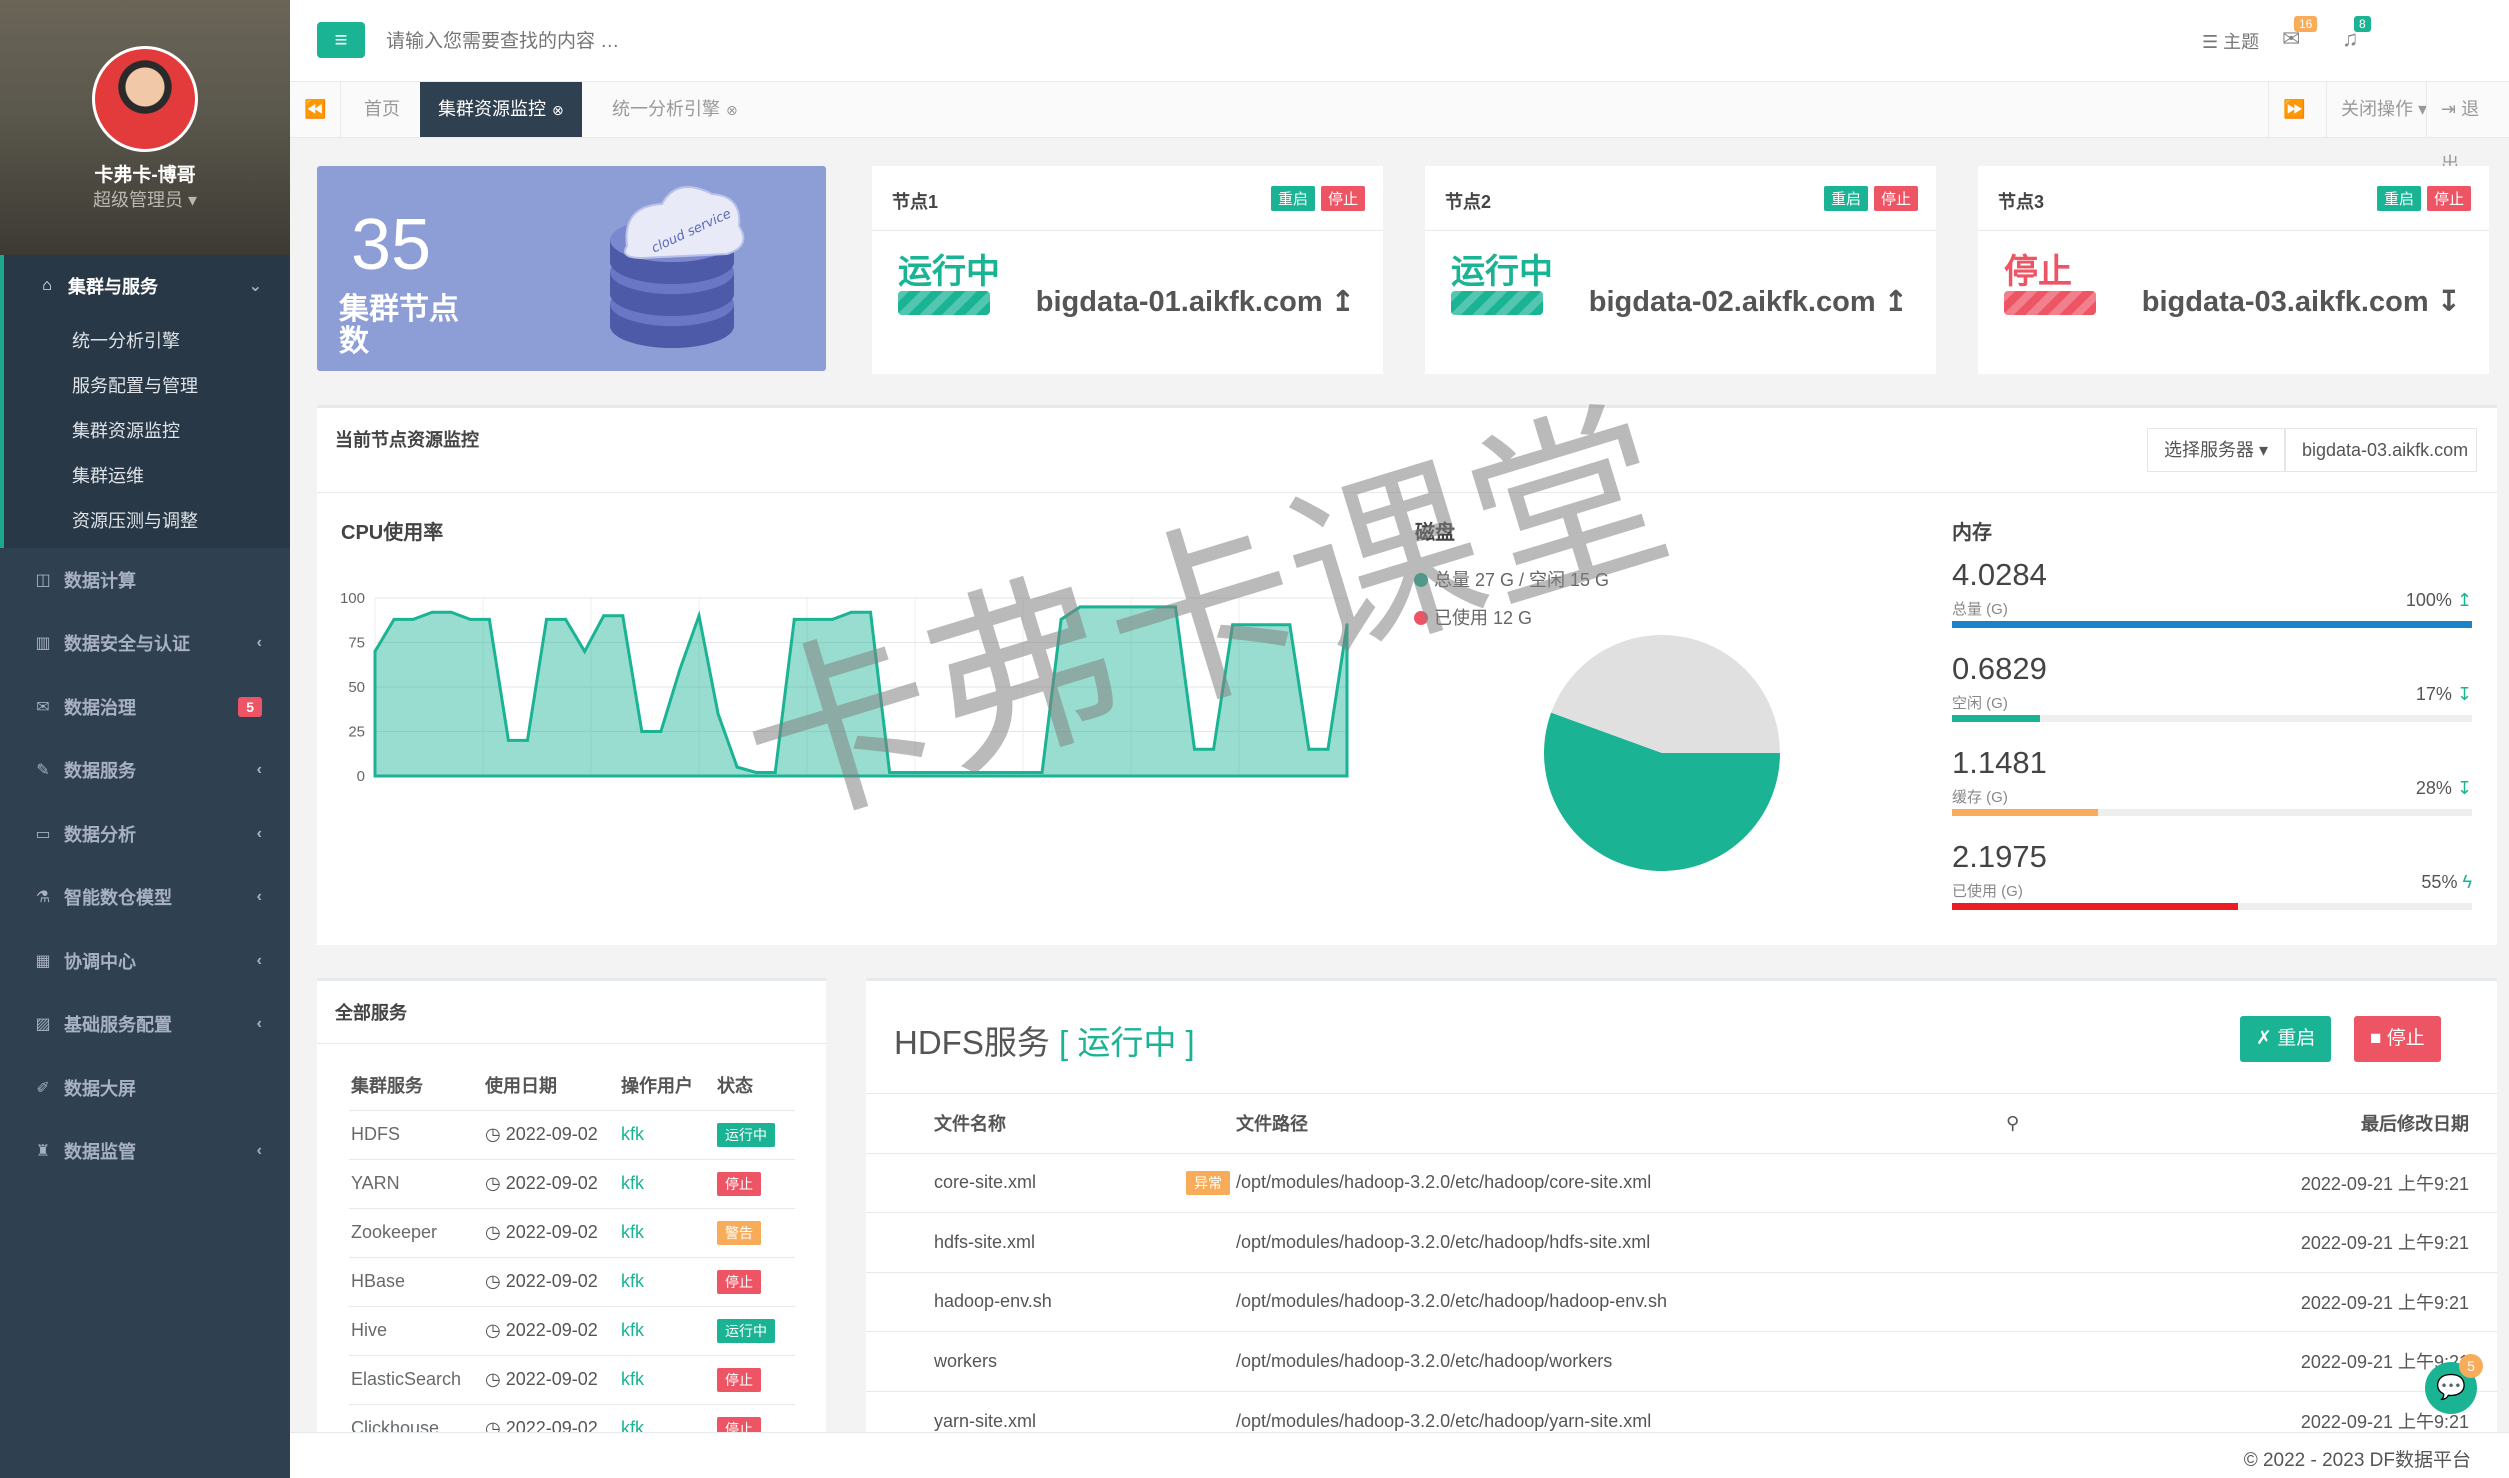 Image resolution: width=2509 pixels, height=1478 pixels. I want to click on nav-icon: ▦, so click(43, 961).